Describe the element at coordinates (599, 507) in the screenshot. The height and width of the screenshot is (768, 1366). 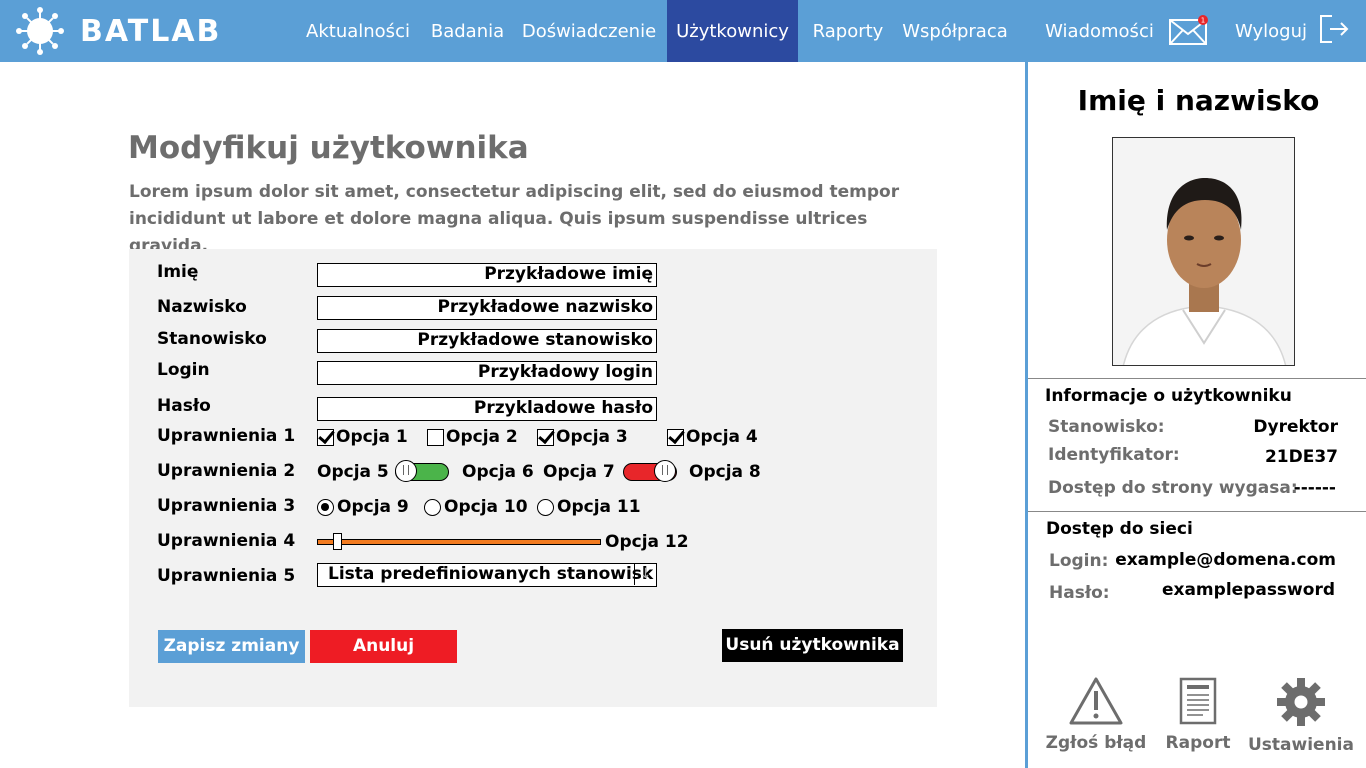
I see `option-11-label: Opcja 11` at that location.